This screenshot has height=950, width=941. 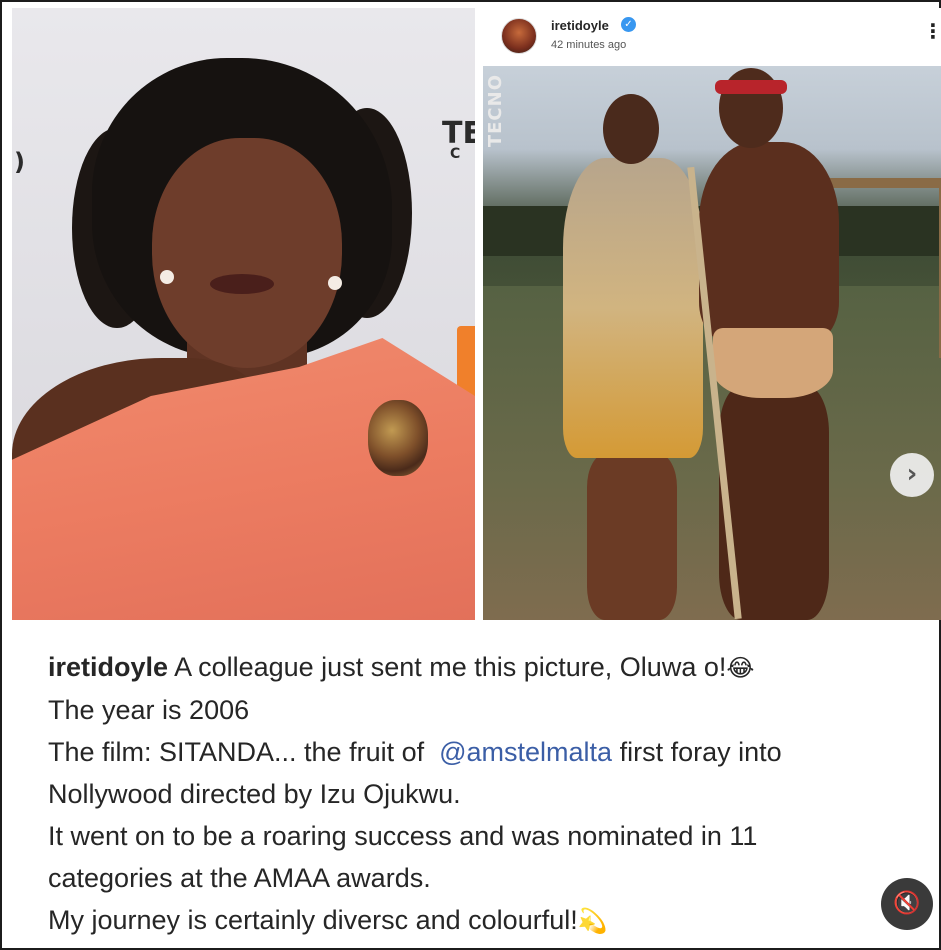 What do you see at coordinates (466, 361) in the screenshot?
I see `backdrop-logo-shape` at bounding box center [466, 361].